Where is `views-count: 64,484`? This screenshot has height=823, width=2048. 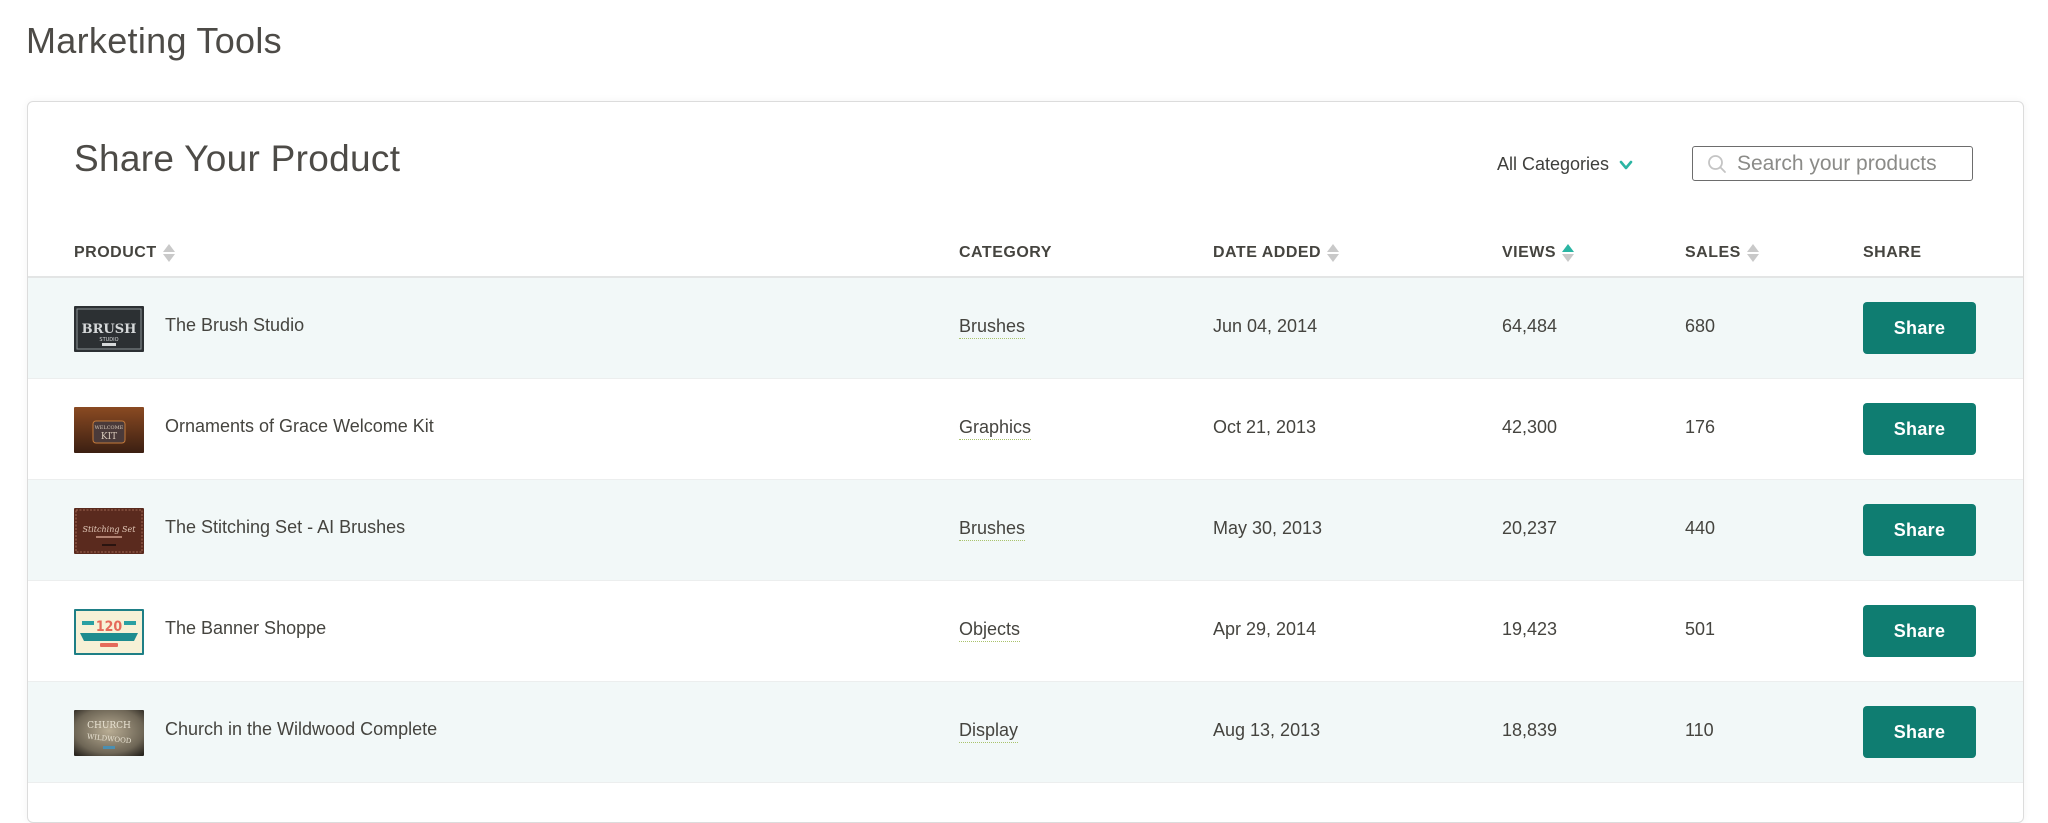
views-count: 64,484 is located at coordinates (1530, 326).